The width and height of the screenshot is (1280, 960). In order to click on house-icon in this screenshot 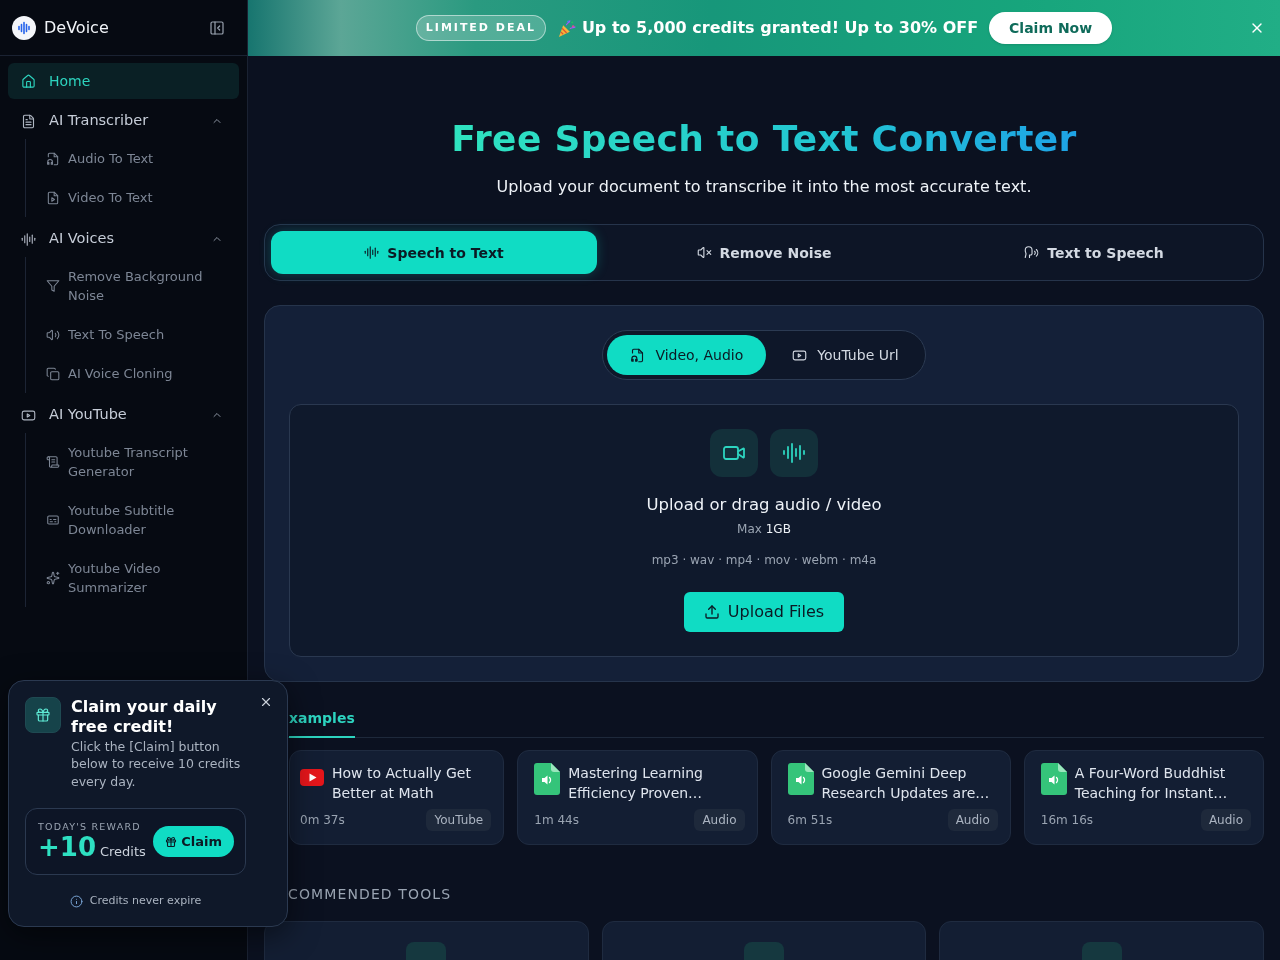, I will do `click(28, 81)`.